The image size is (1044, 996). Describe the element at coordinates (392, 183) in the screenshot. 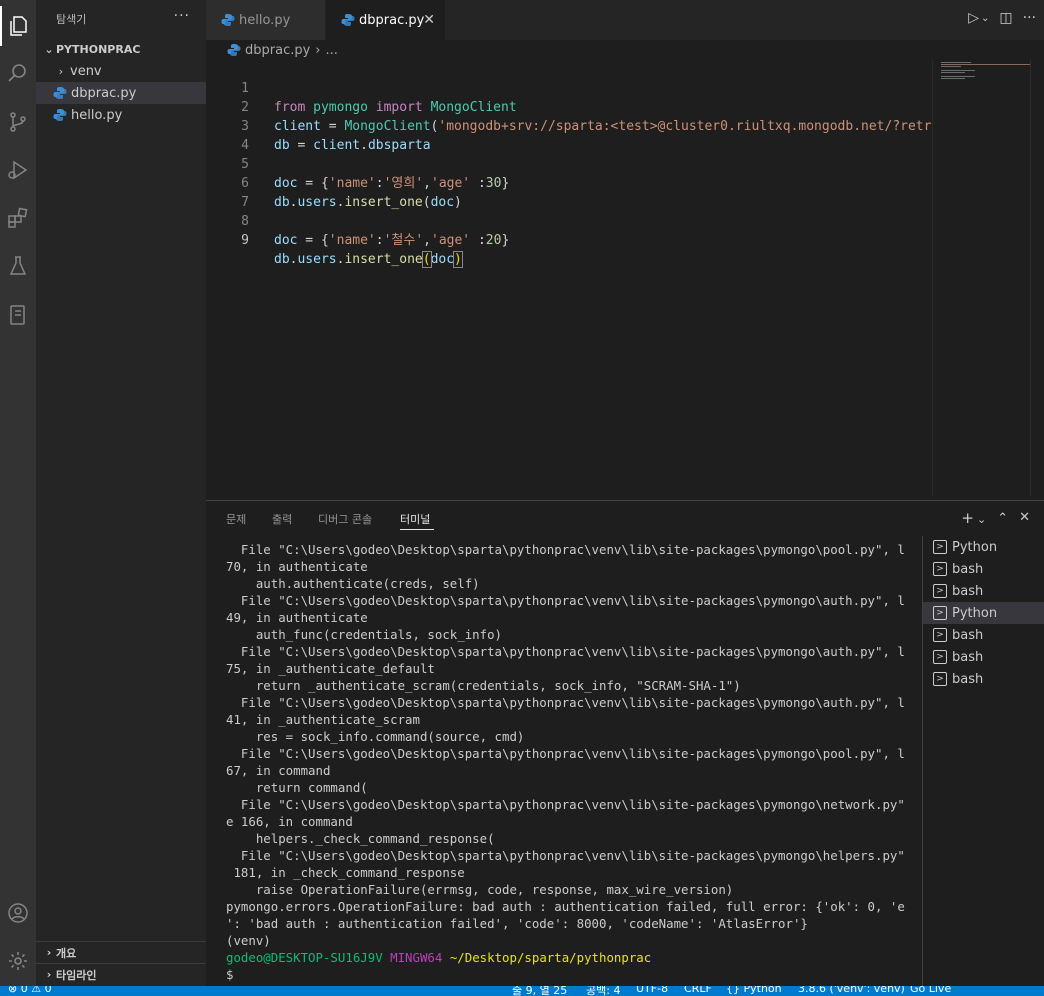

I see `code-content: doc = {'name':'영희','age' :30}` at that location.